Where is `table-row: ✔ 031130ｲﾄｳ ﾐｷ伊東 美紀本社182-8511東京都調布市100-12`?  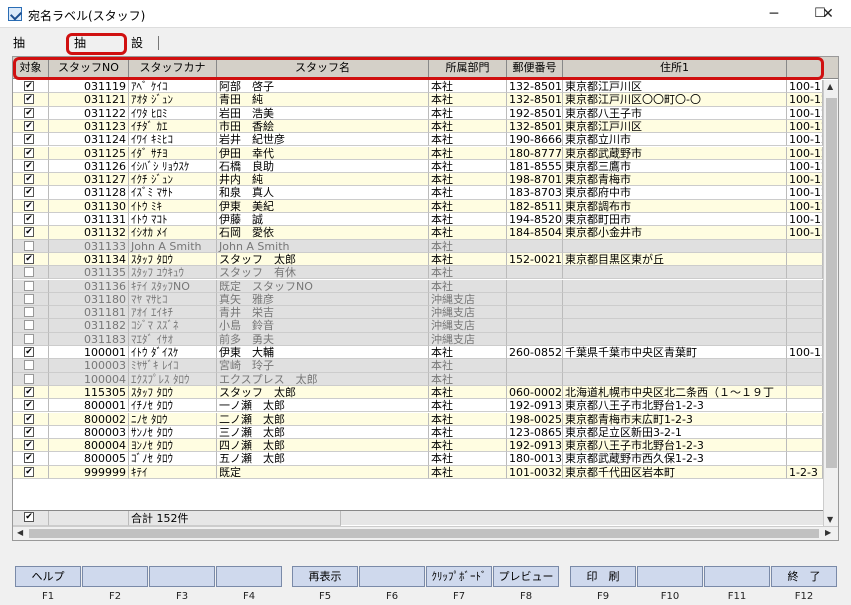 table-row: ✔ 031130ｲﾄｳ ﾐｷ伊東 美紀本社182-8511東京都調布市100-12 is located at coordinates (418, 206).